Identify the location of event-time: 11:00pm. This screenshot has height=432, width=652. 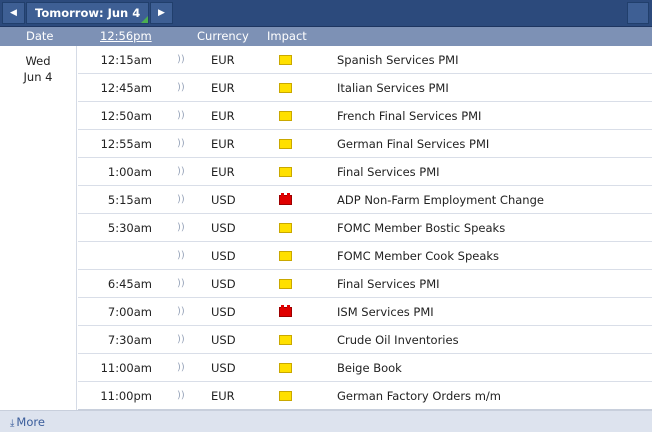
(126, 396).